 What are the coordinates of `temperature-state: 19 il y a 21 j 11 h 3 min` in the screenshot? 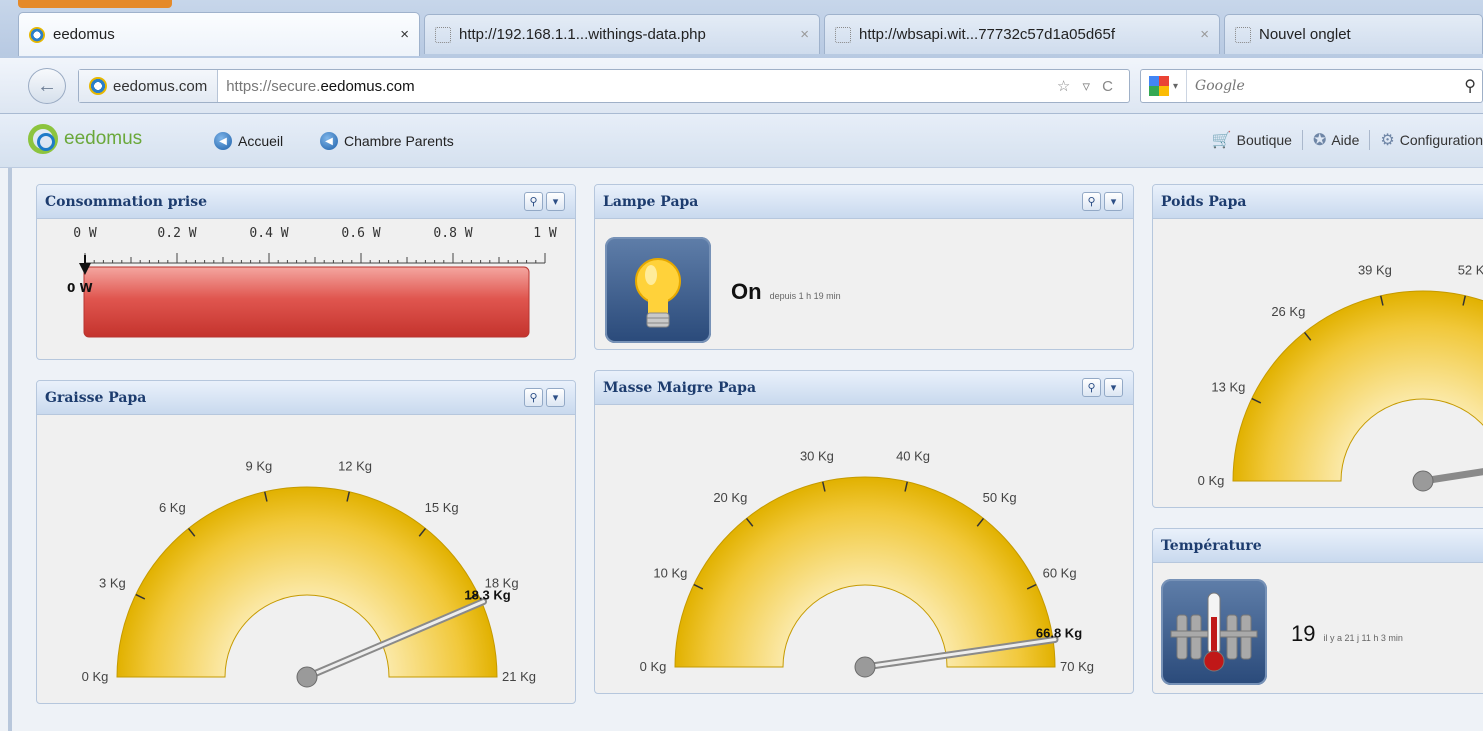 It's located at (1347, 634).